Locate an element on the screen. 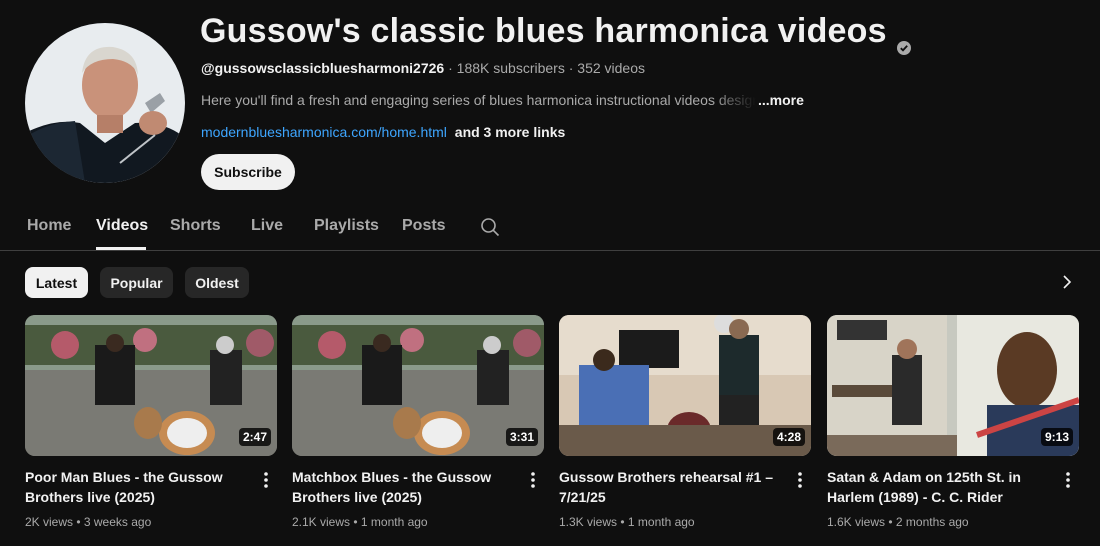  description-more-button: ...more is located at coordinates (781, 100).